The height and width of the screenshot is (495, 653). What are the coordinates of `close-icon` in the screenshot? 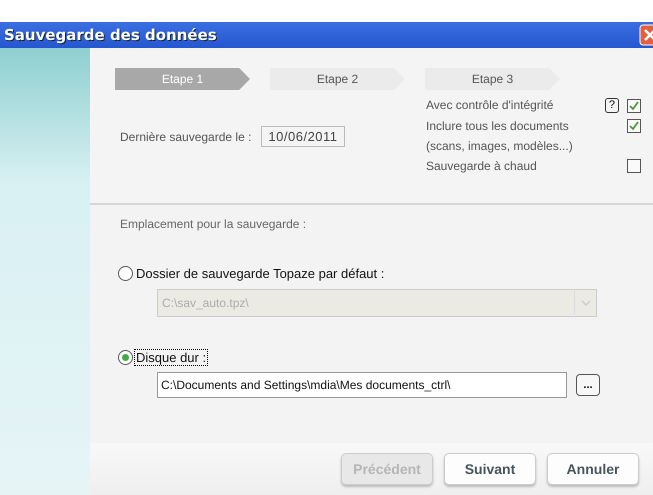 It's located at (646, 35).